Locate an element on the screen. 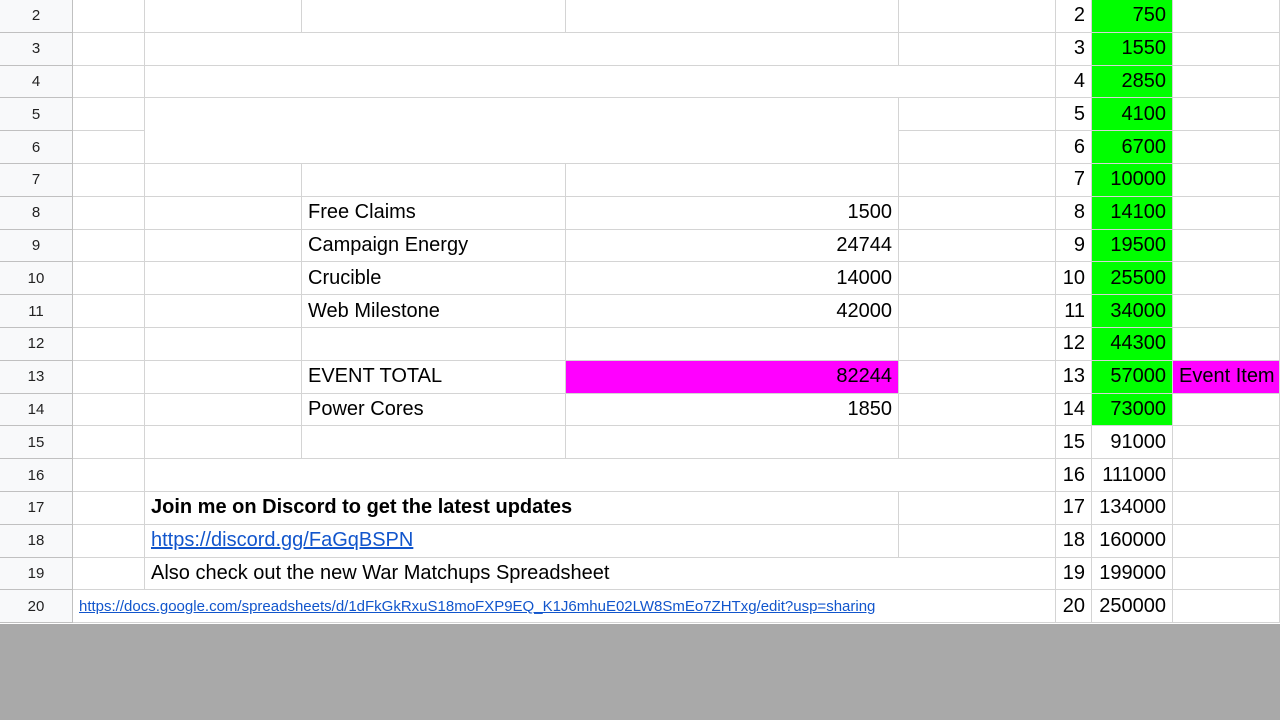  level-number: 15 is located at coordinates (1074, 443).